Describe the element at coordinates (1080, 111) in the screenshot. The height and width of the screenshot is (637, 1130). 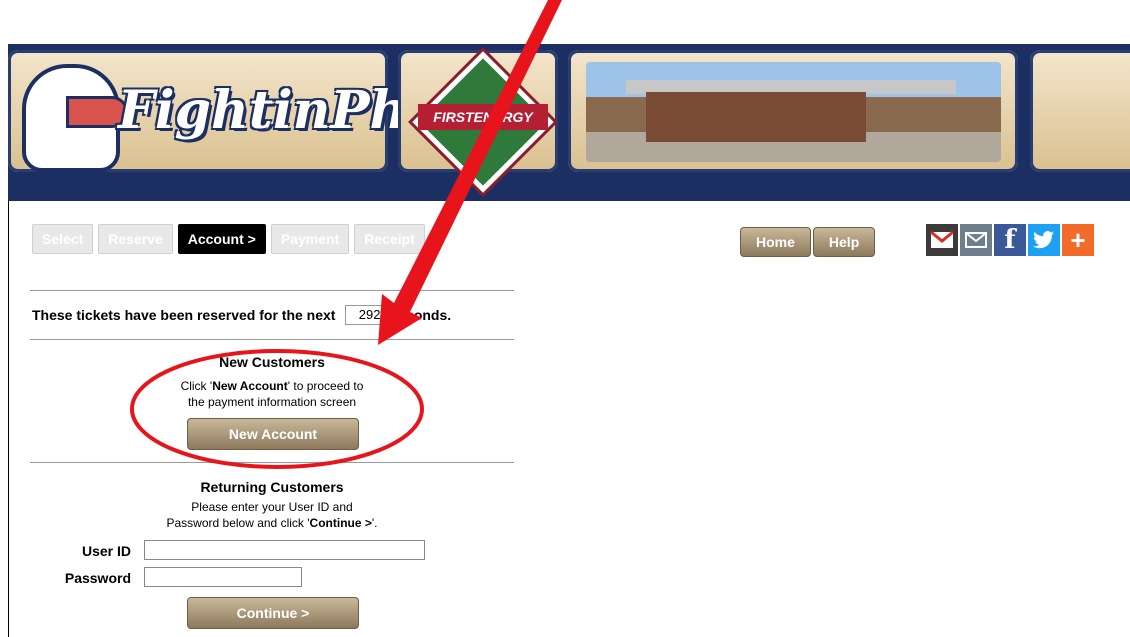
I see `banner-end-panel` at that location.